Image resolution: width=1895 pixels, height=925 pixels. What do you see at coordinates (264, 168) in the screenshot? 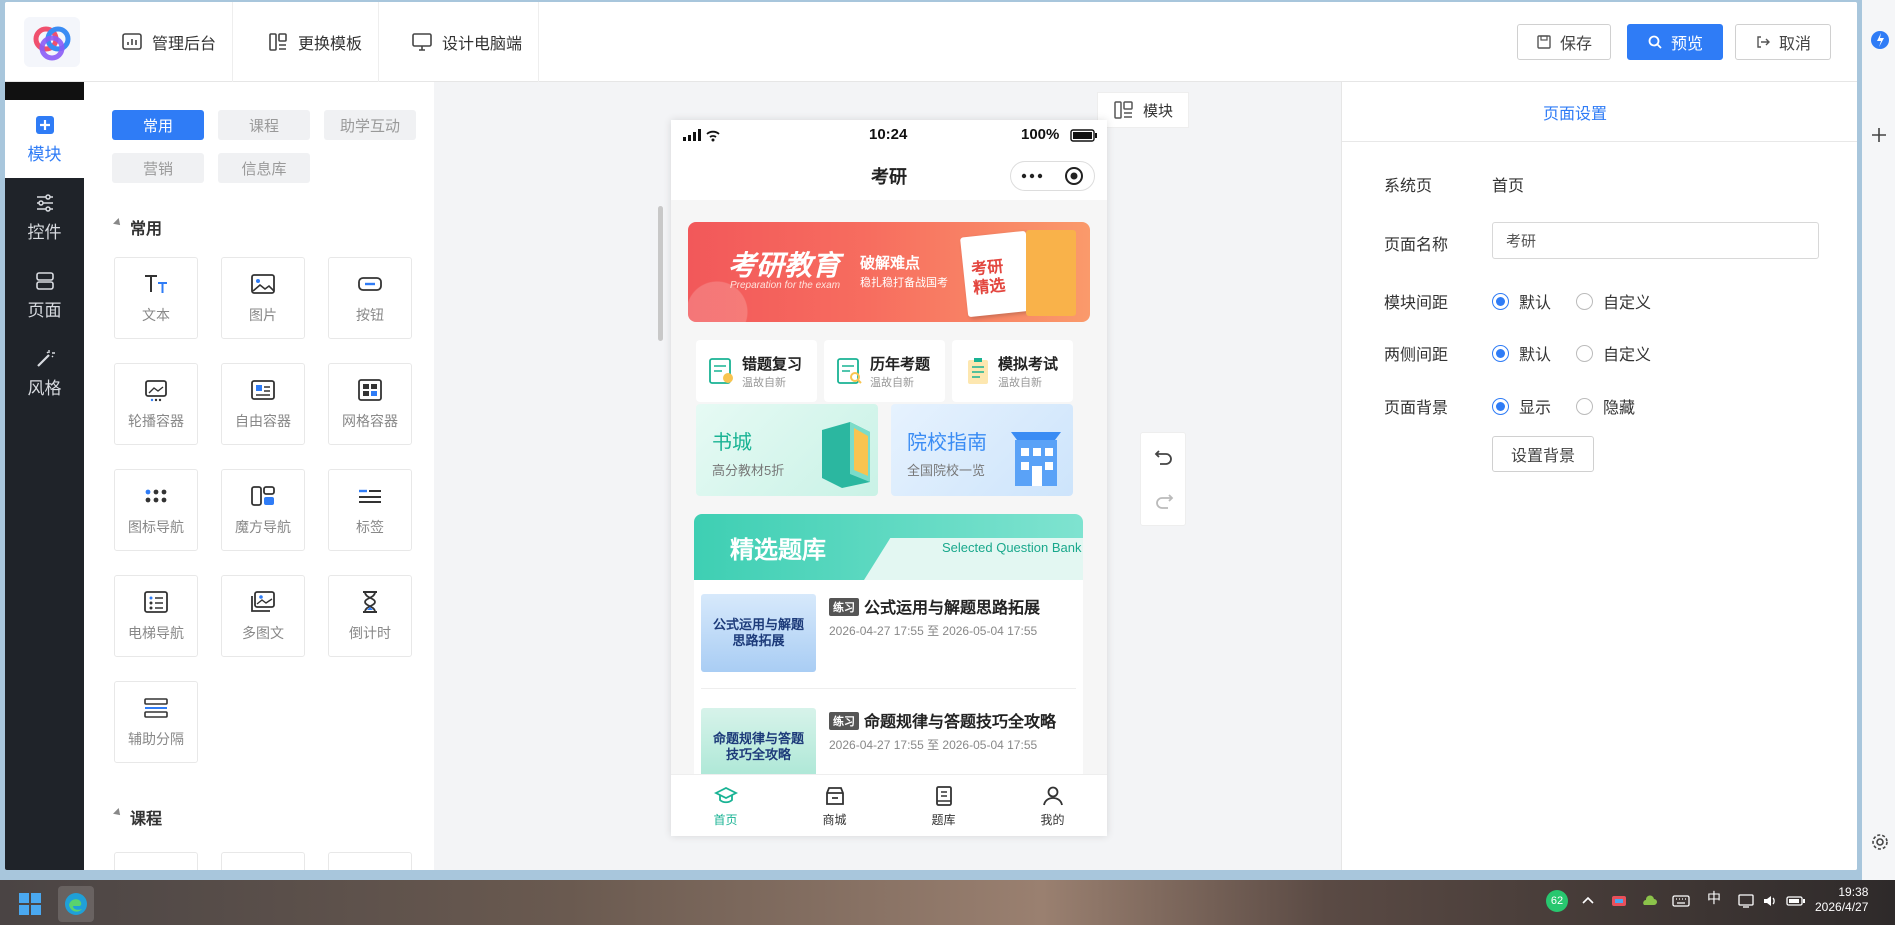
I see `tab-info-library: 信息库` at bounding box center [264, 168].